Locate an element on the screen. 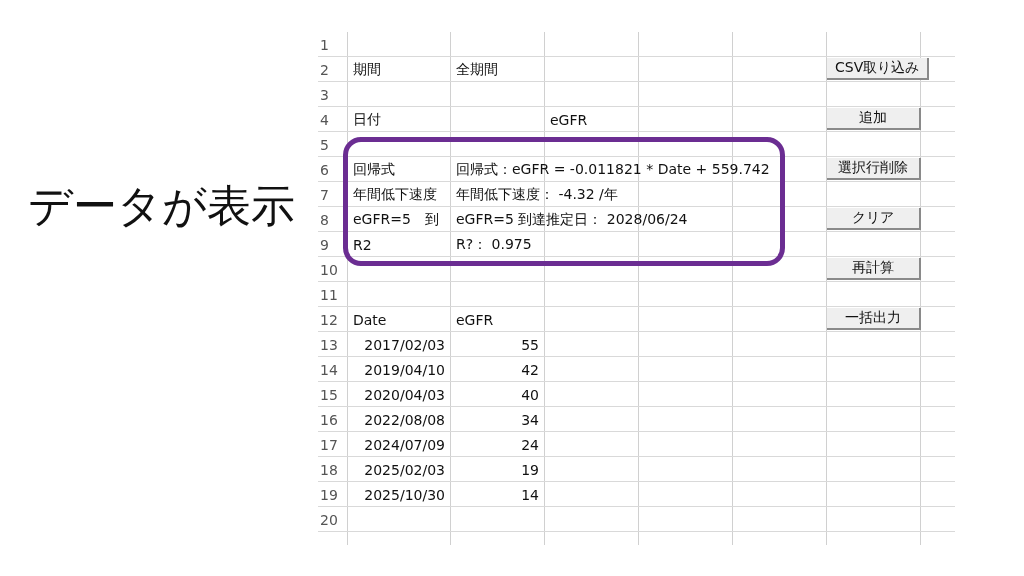  row-number: 9 is located at coordinates (324, 245).